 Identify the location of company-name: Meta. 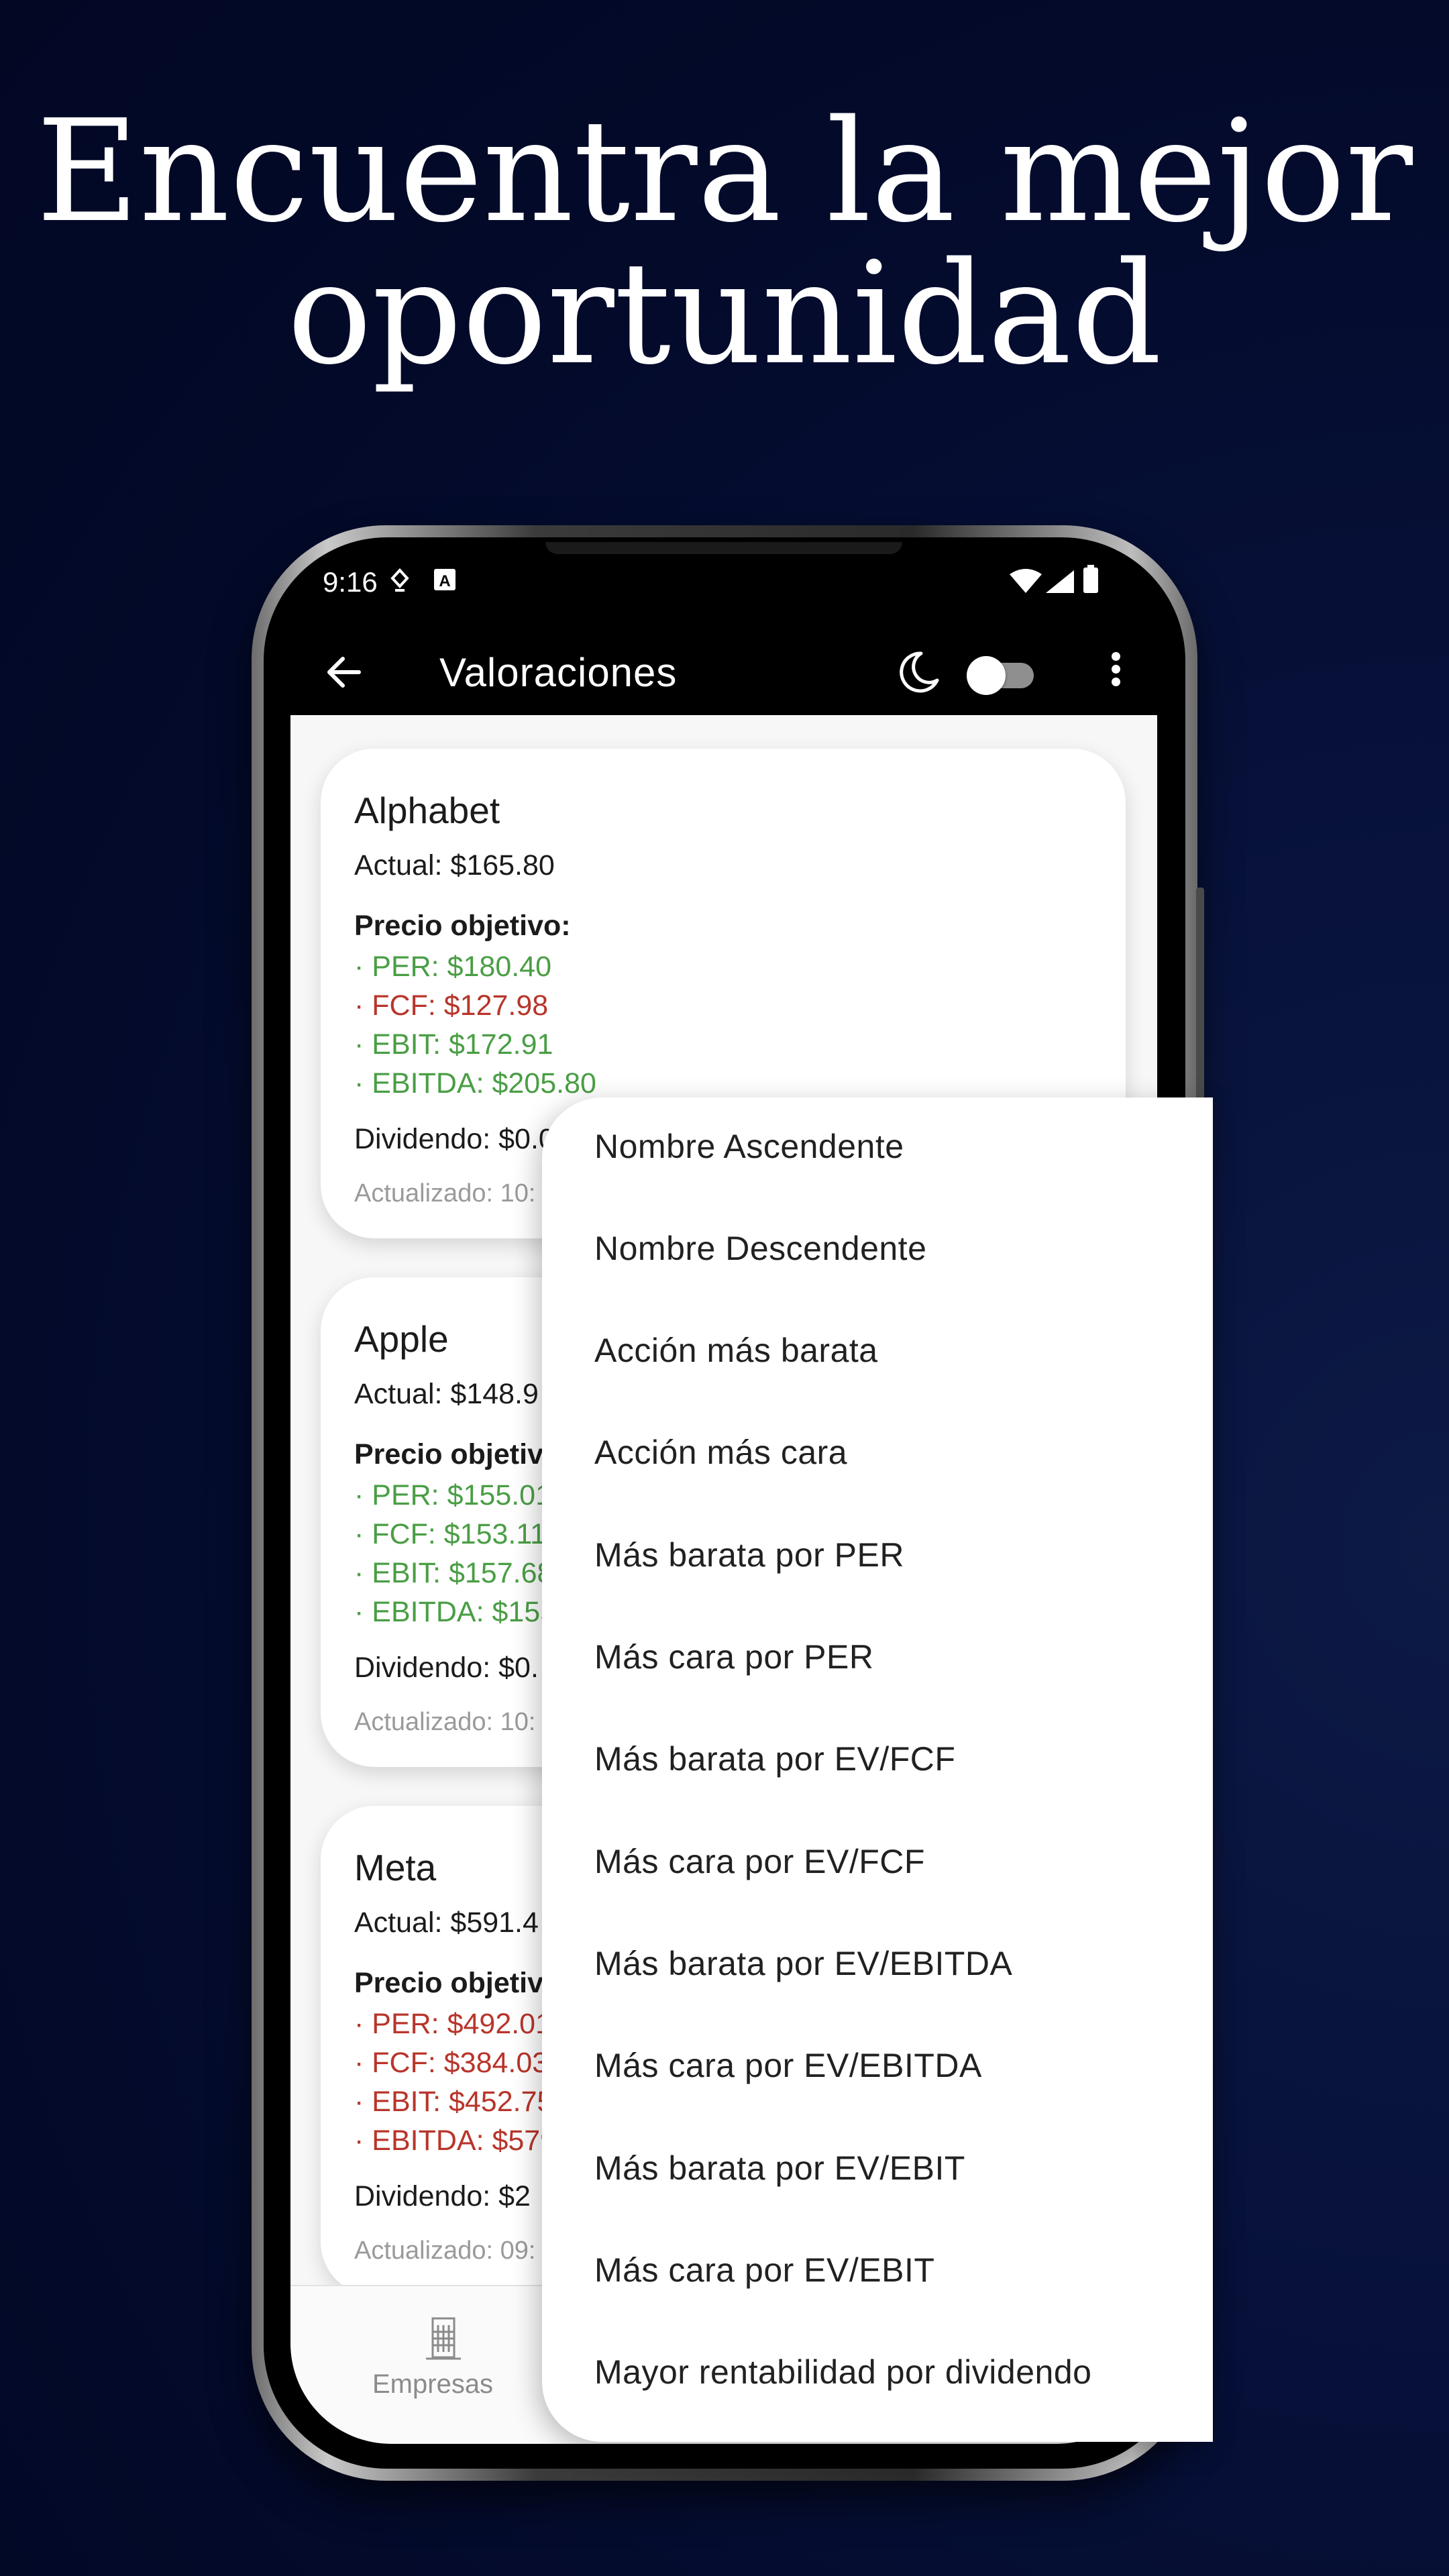
(395, 1867).